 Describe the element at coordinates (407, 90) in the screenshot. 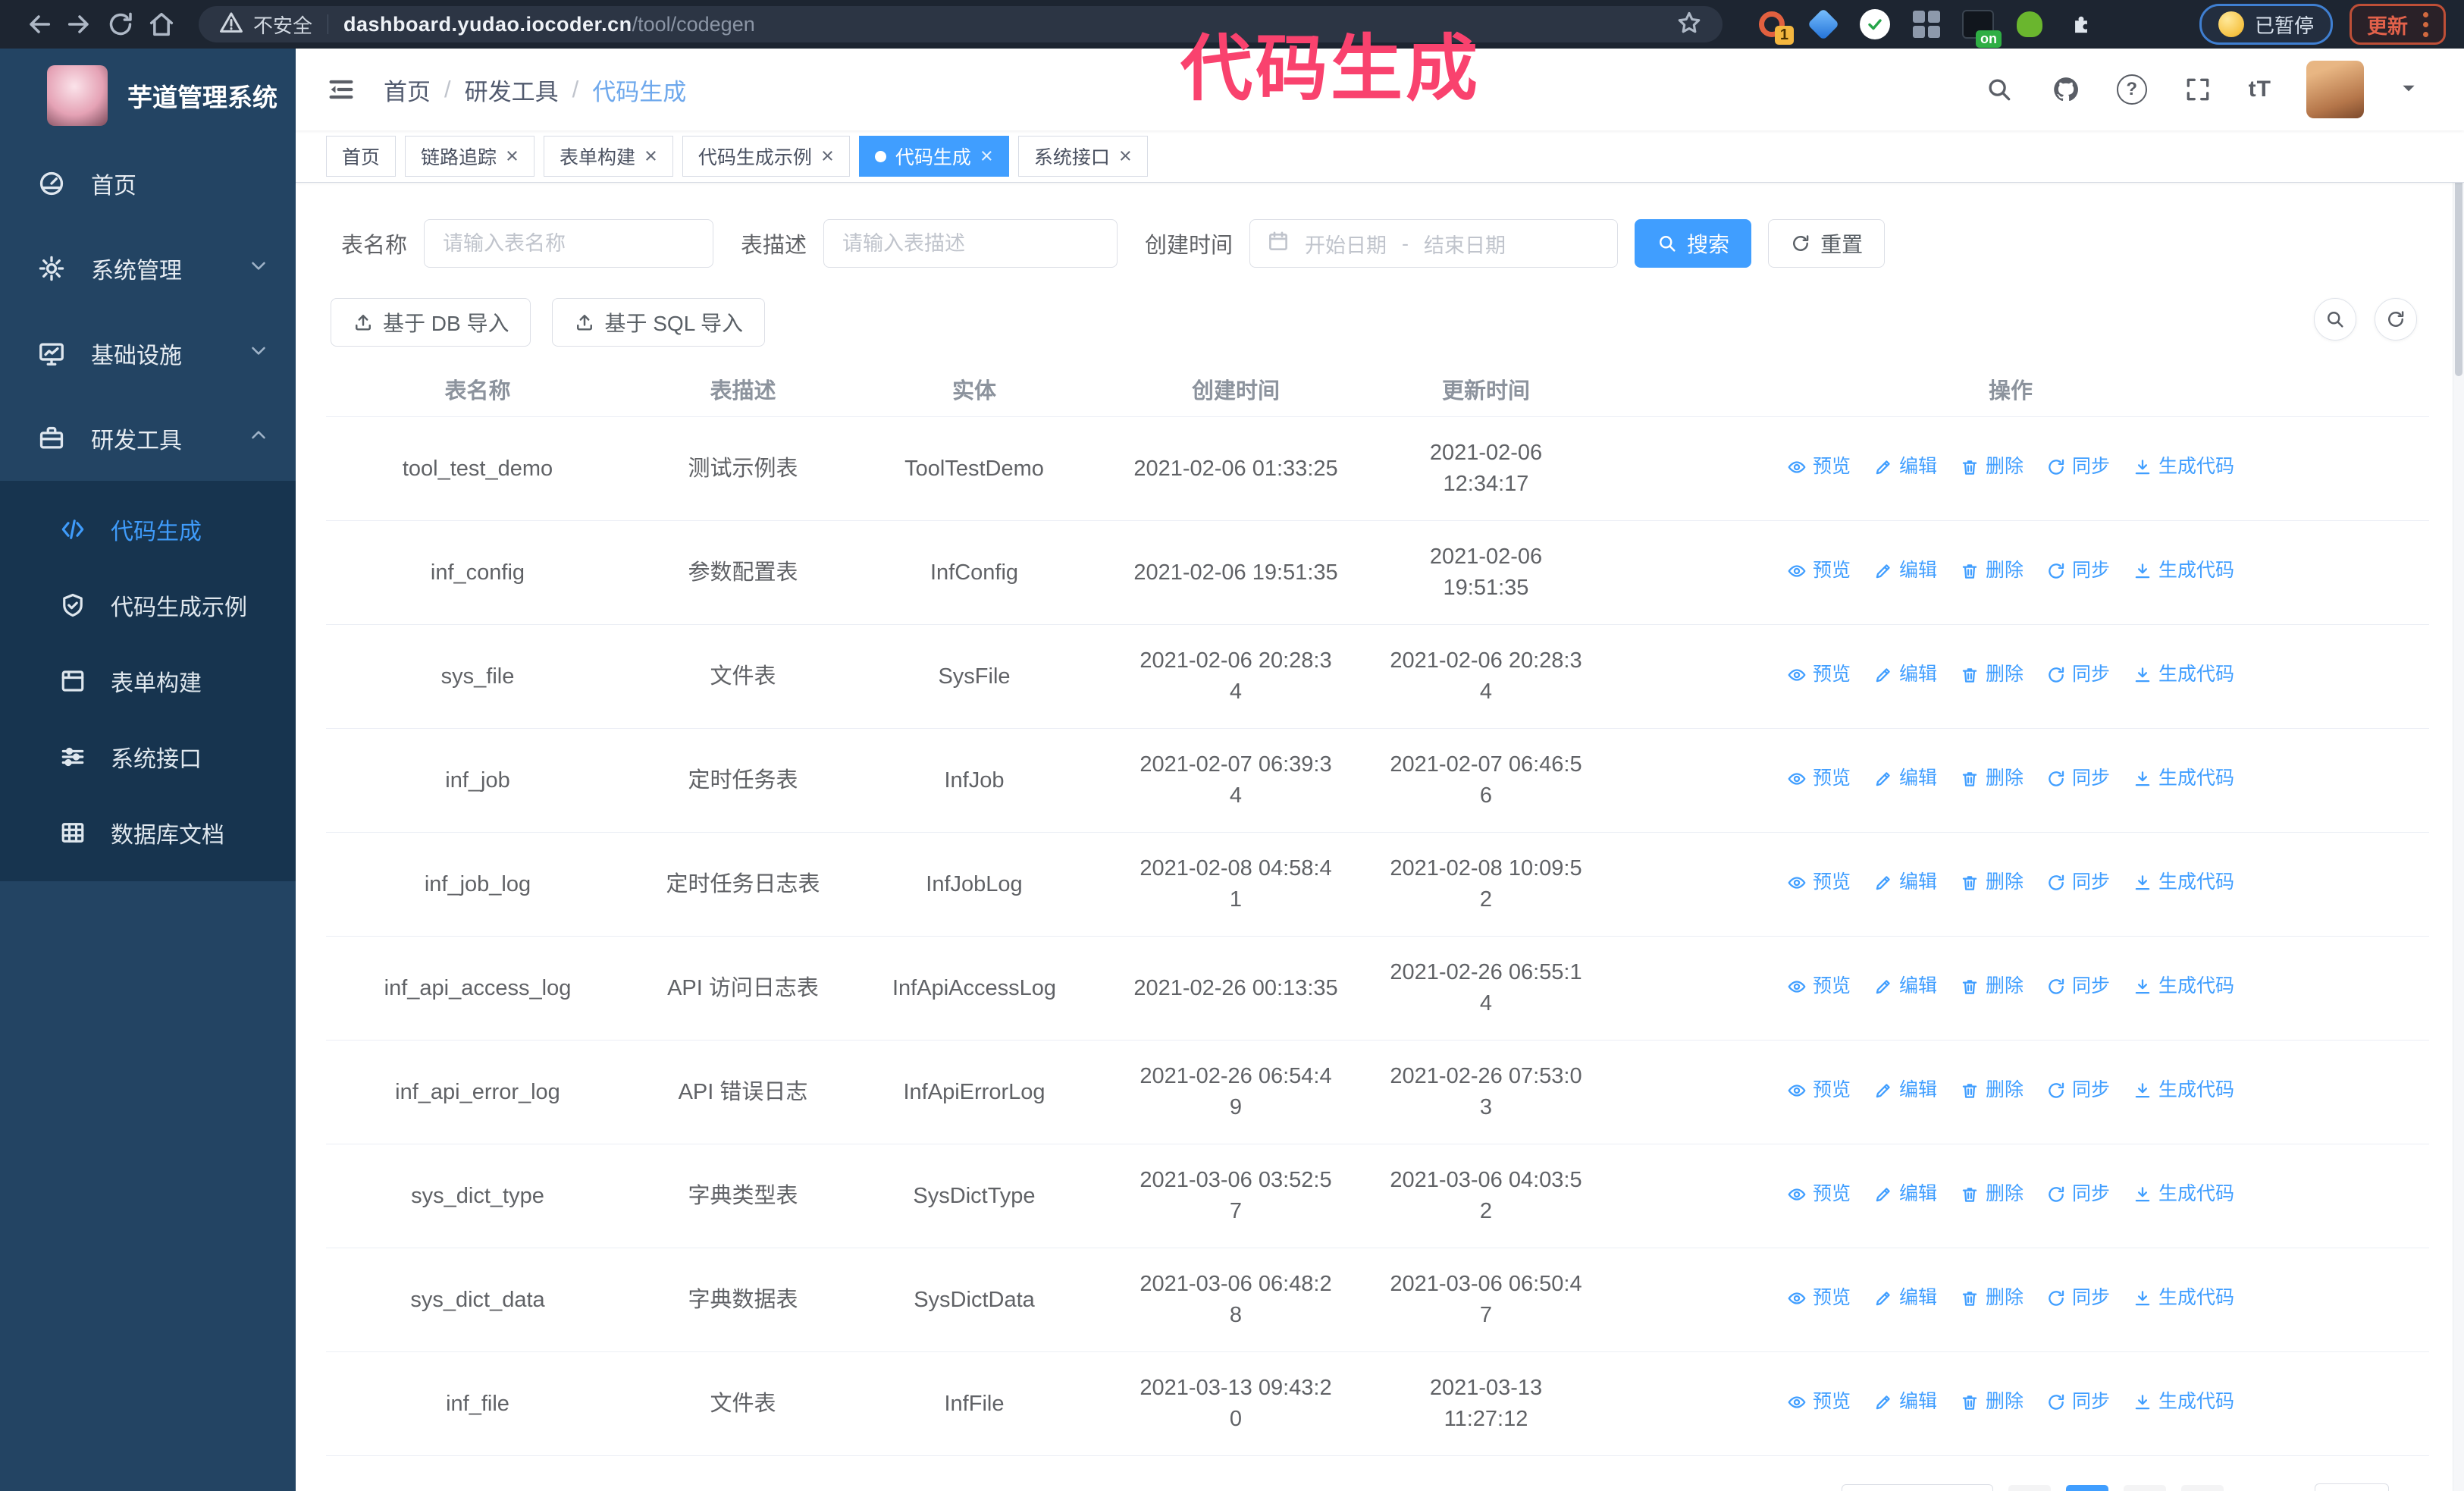

I see `breadcrumb-home: 首页` at that location.